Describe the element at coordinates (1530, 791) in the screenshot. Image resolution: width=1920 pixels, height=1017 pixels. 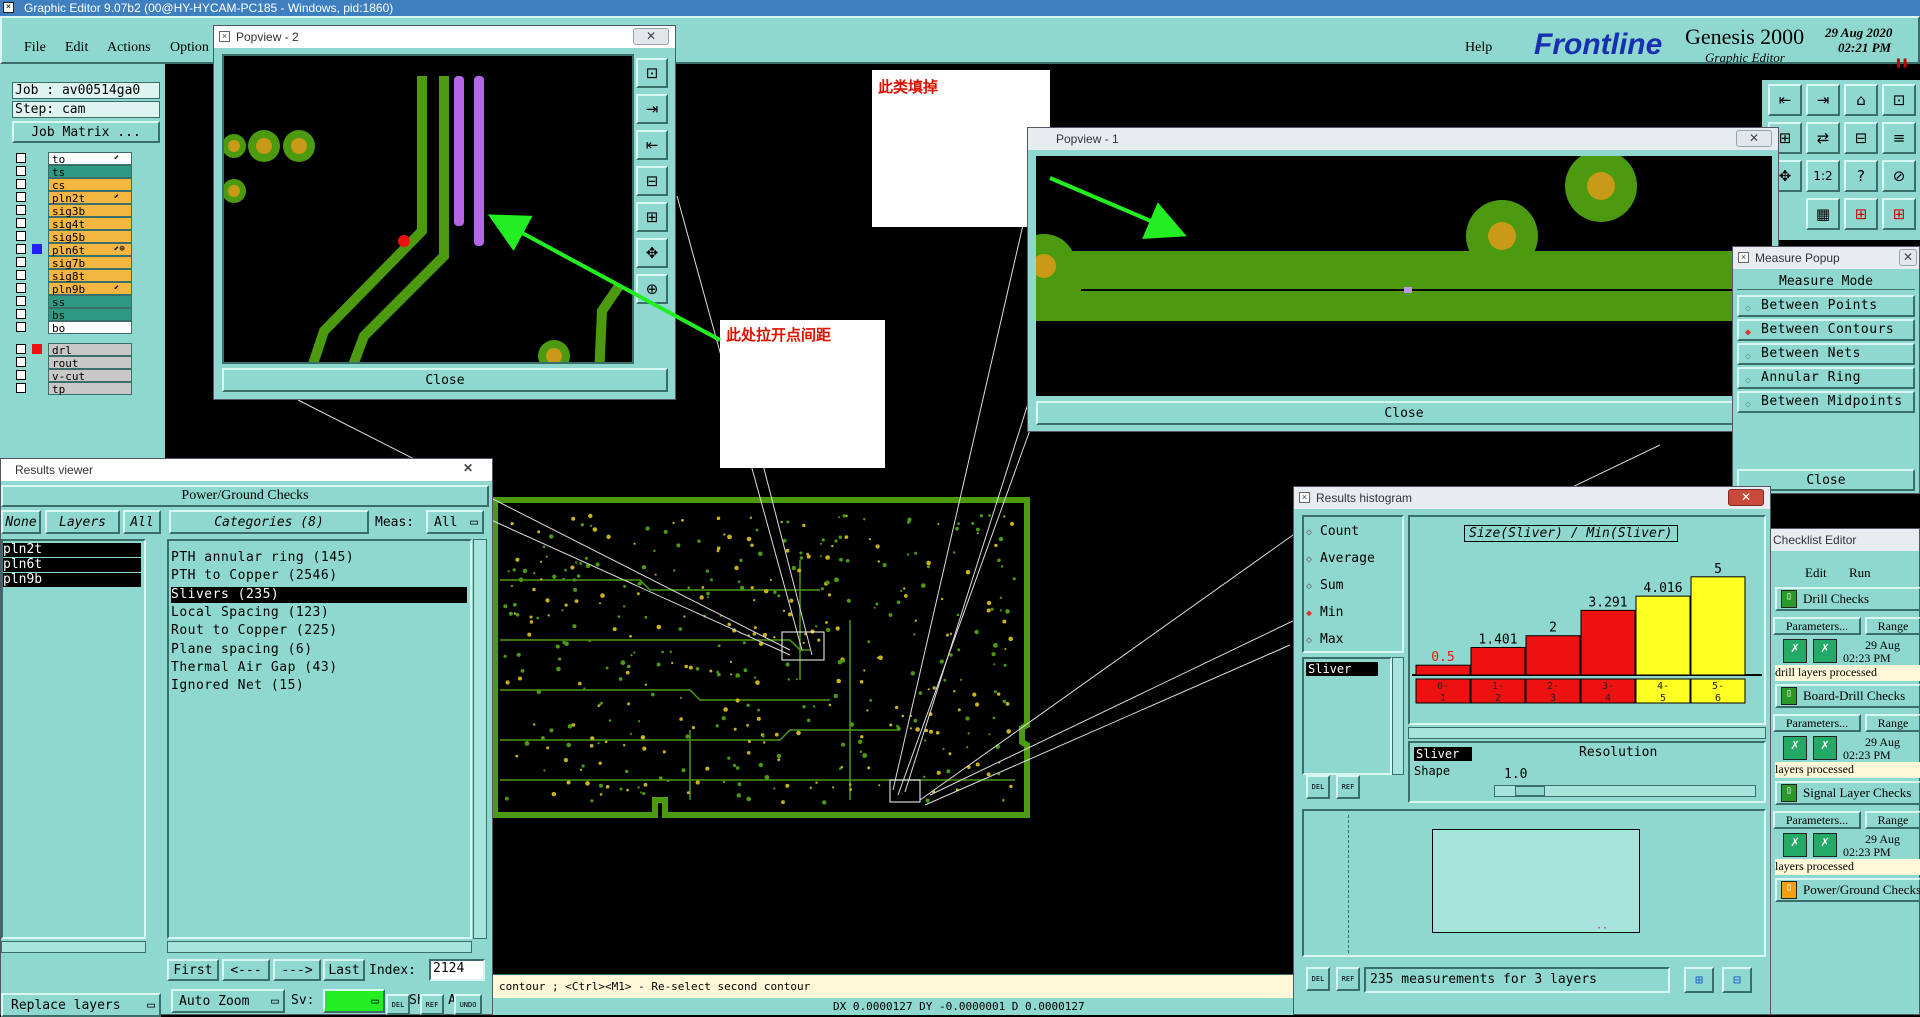
I see `slider-thumb` at that location.